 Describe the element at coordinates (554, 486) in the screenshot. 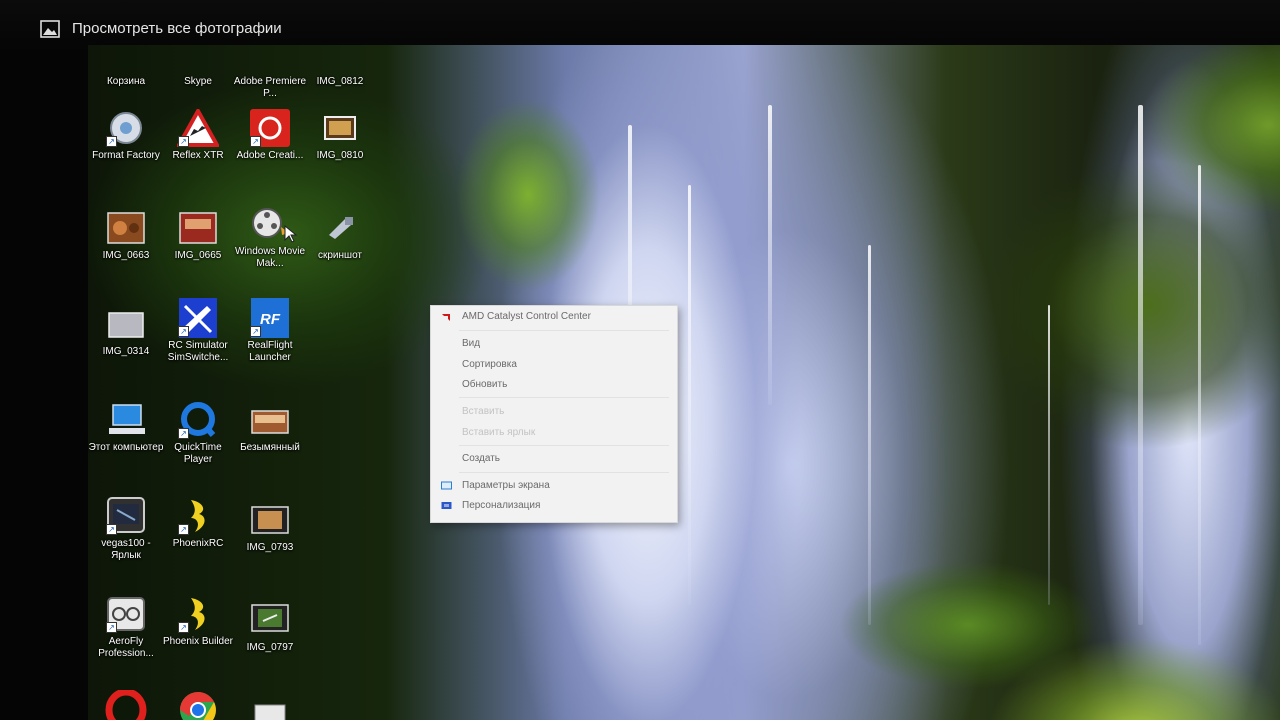

I see `menu-item-display-settings: Параметры экрана` at that location.